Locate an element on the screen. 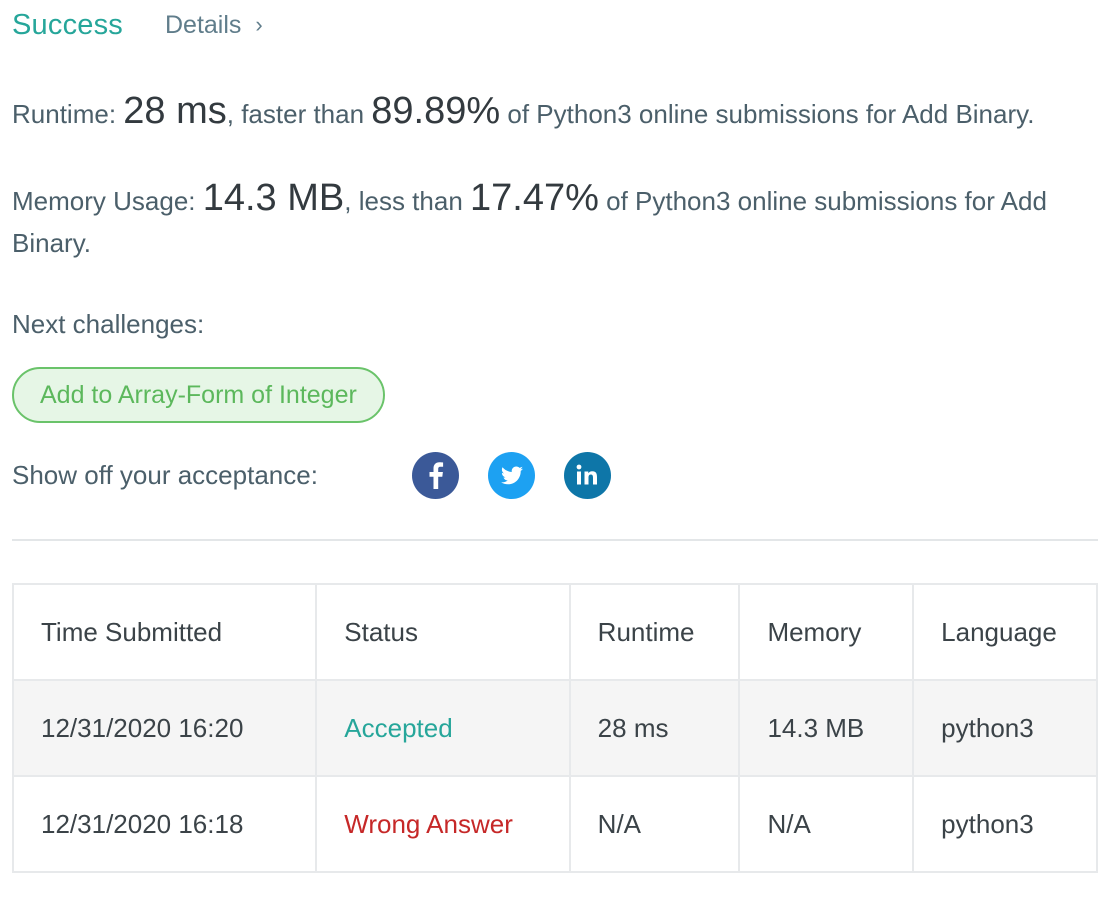 Image resolution: width=1118 pixels, height=920 pixels. details-link: Details › is located at coordinates (214, 25).